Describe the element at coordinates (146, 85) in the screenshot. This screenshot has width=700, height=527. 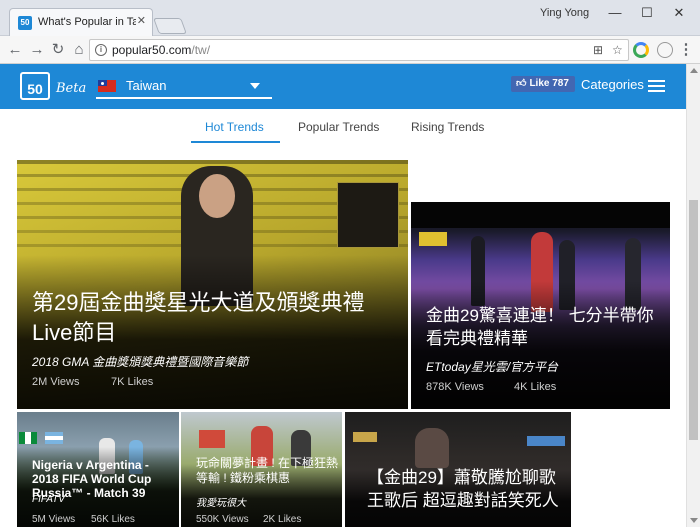
I see `country-name: Taiwan` at that location.